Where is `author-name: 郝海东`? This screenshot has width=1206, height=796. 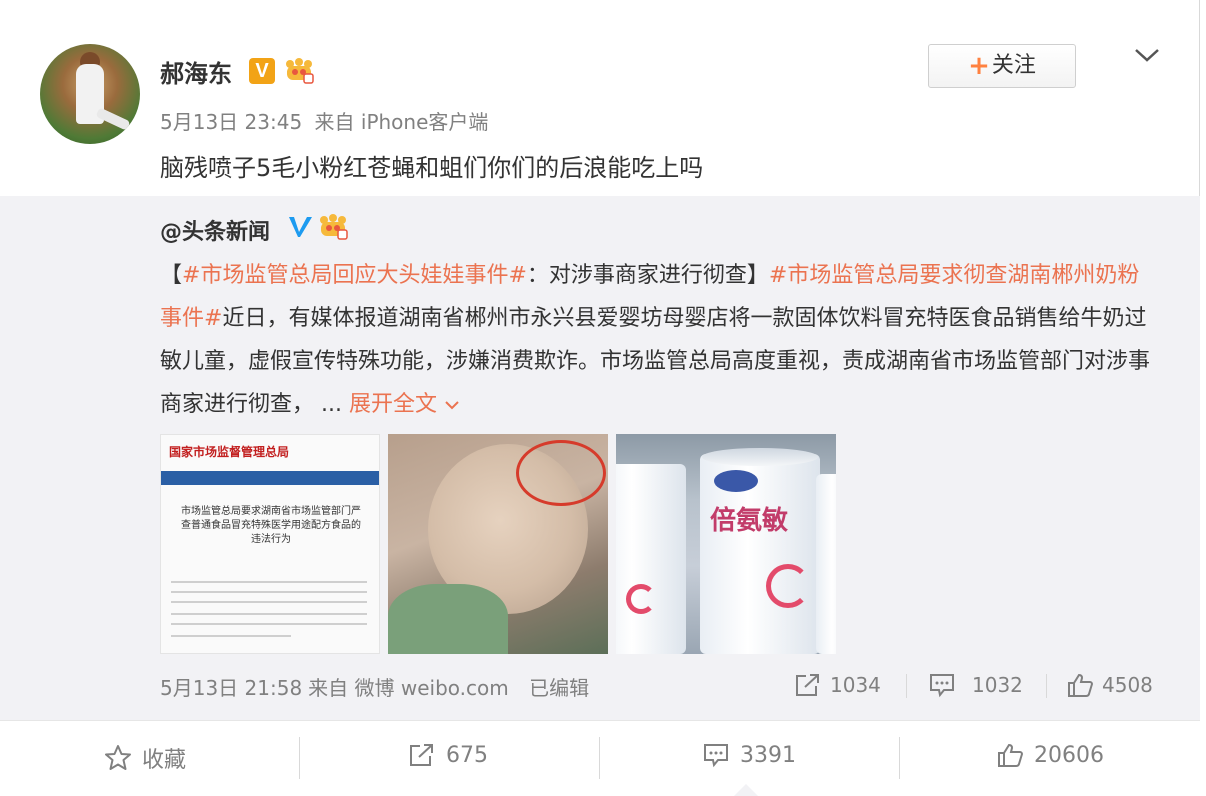 author-name: 郝海东 is located at coordinates (196, 71).